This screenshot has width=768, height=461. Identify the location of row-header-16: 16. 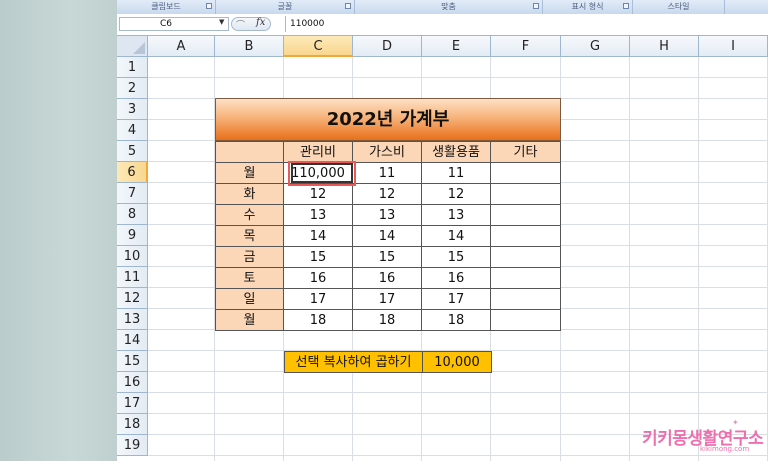
(132, 382).